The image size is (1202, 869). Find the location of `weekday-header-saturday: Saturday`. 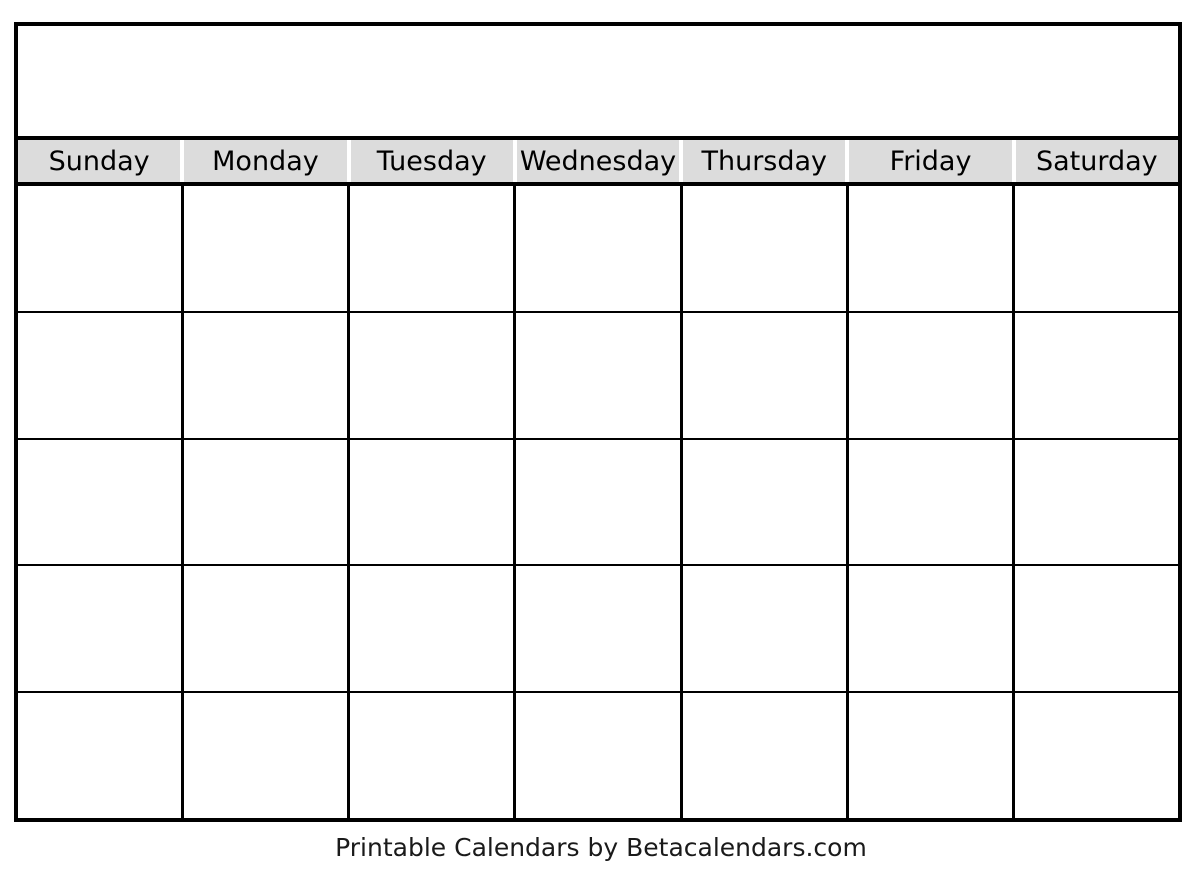

weekday-header-saturday: Saturday is located at coordinates (1095, 161).